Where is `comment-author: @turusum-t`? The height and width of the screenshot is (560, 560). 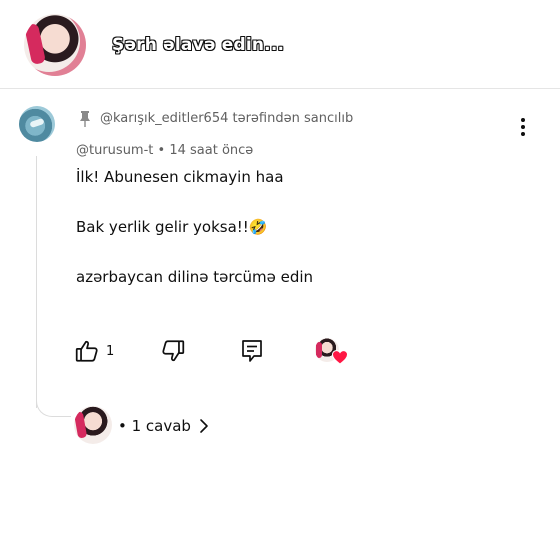
comment-author: @turusum-t is located at coordinates (114, 150).